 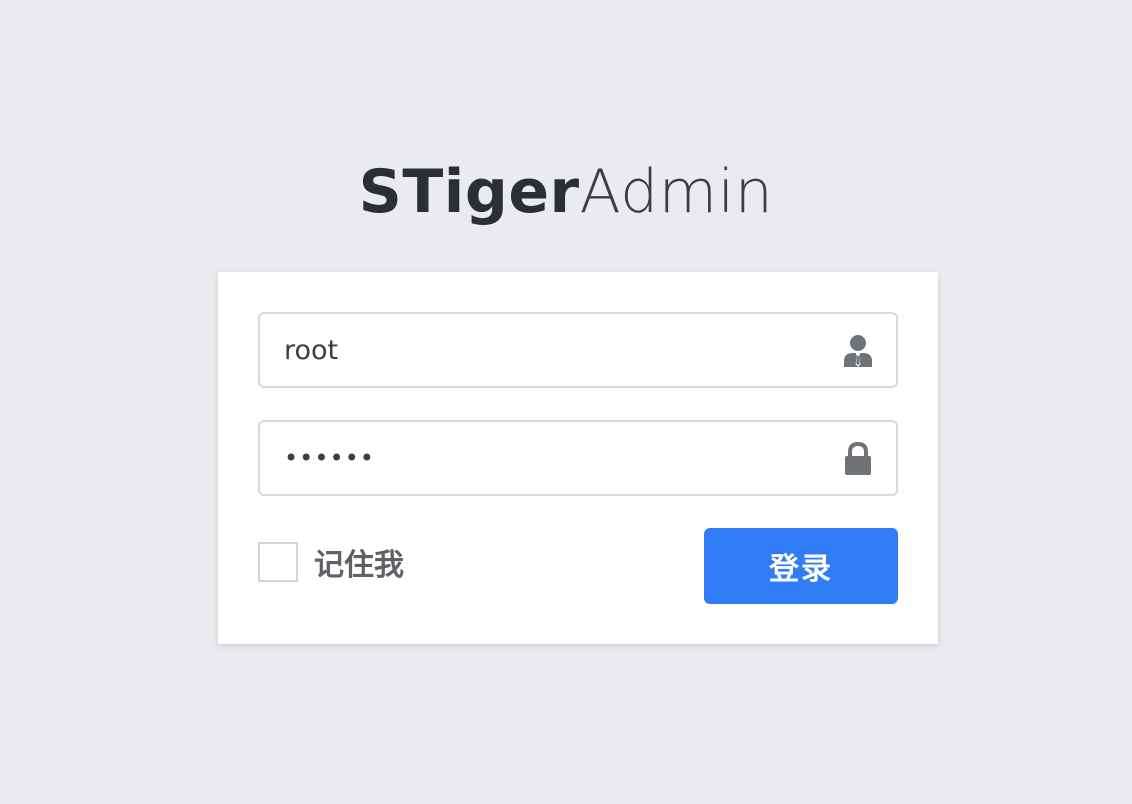 I want to click on app-logo-title: STigerAdmin, so click(x=566, y=192).